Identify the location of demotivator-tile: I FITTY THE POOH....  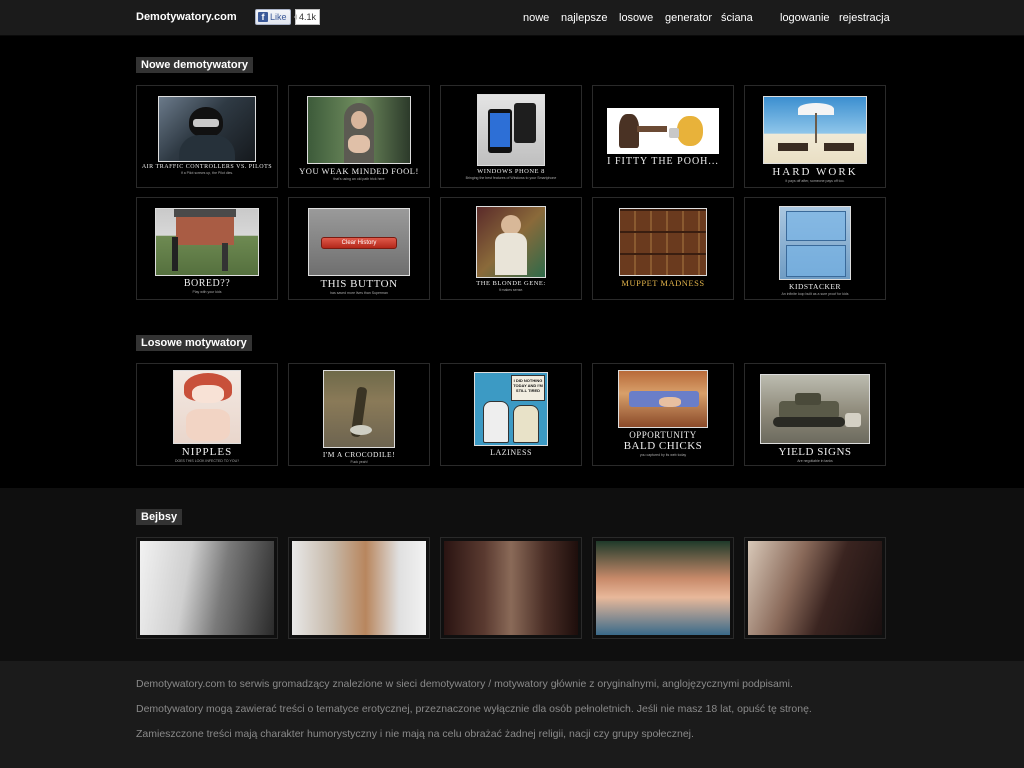
(663, 136).